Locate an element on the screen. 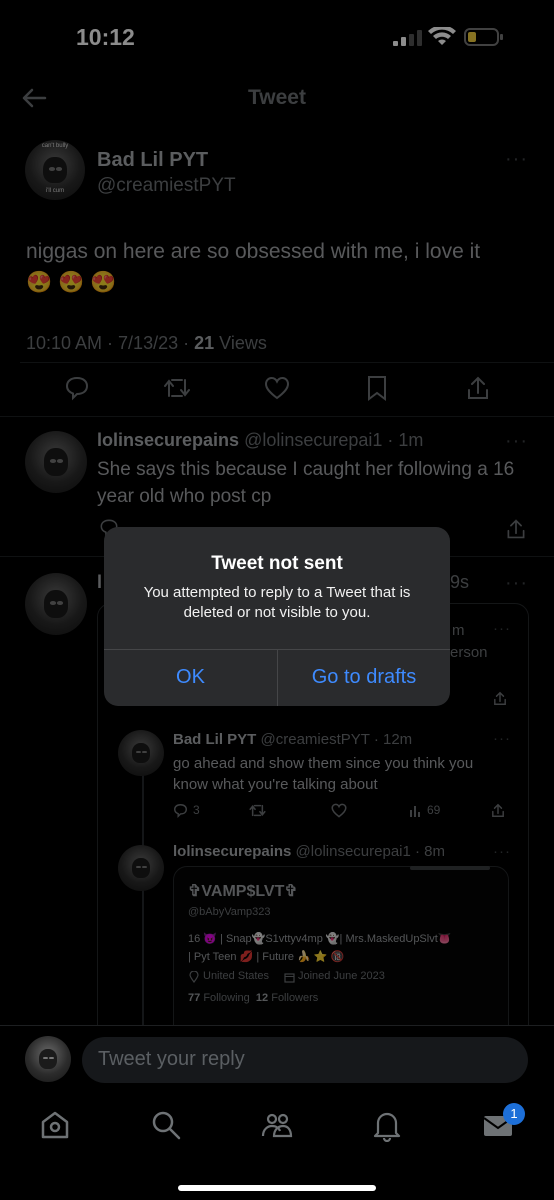 The height and width of the screenshot is (1200, 554). nested-author-name: lolinsecurepains is located at coordinates (232, 851).